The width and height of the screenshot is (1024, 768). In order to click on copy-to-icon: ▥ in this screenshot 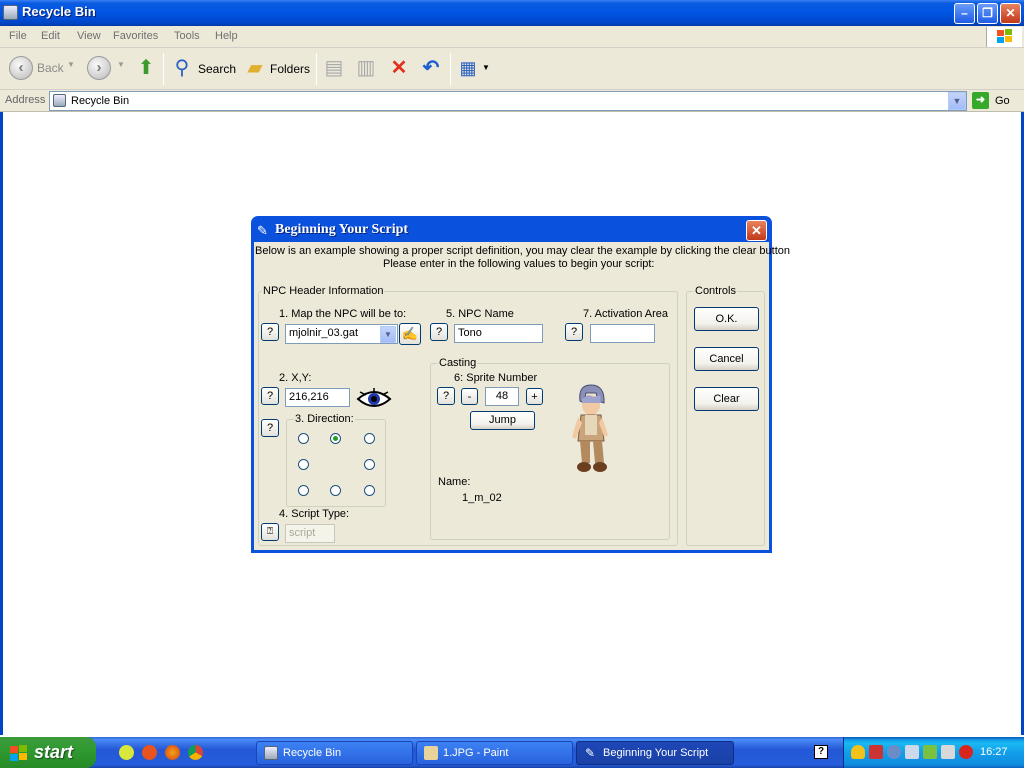, I will do `click(366, 68)`.